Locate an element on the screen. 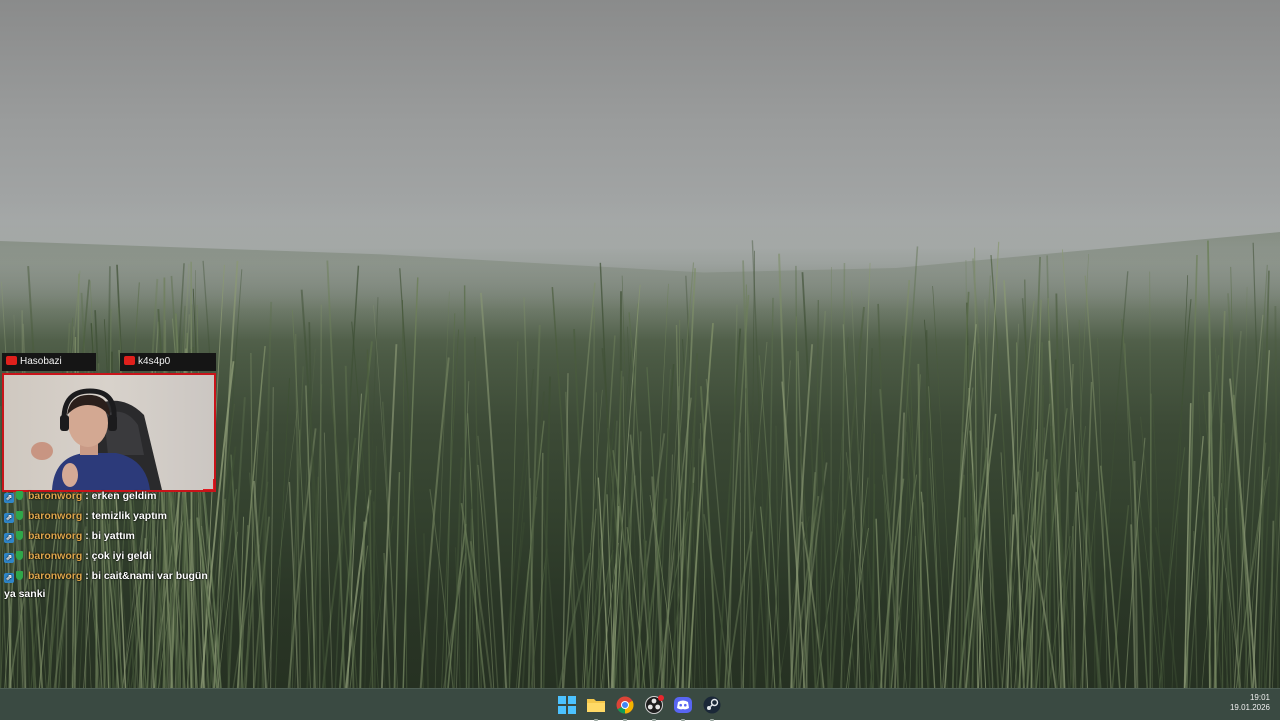 Image resolution: width=1280 pixels, height=721 pixels. cam-tag-right-label: k4s4p0 is located at coordinates (154, 361).